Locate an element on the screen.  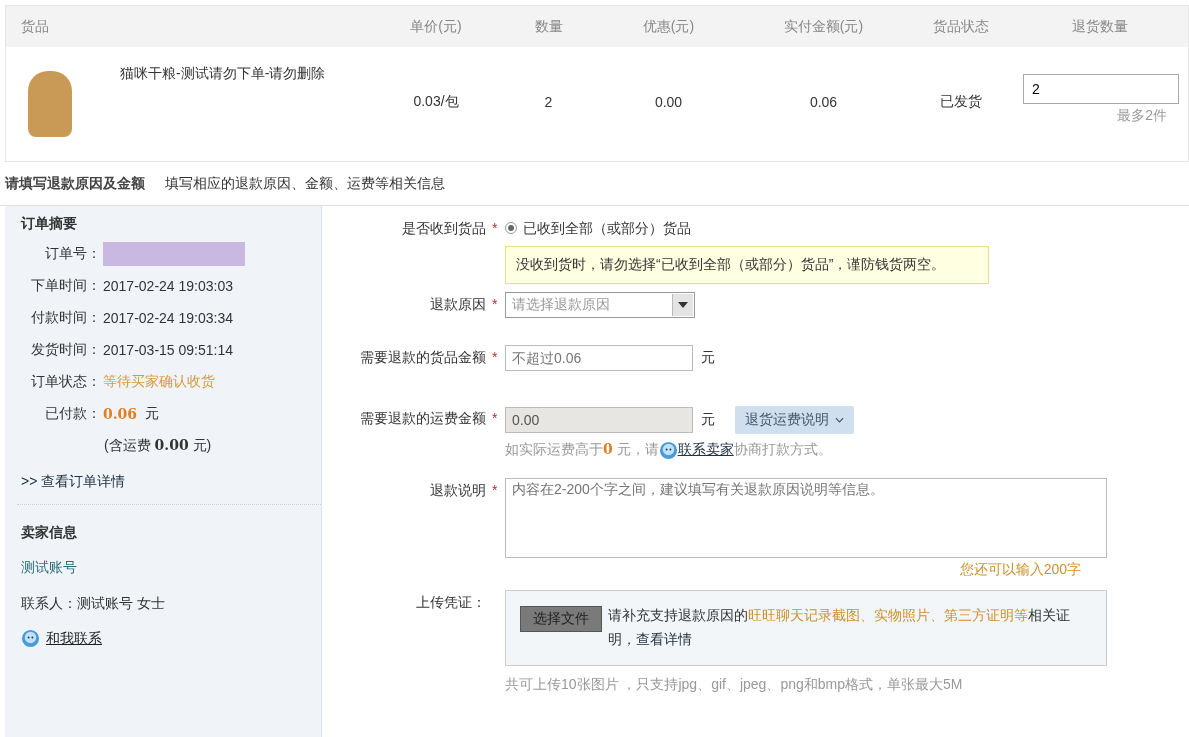
summary-label: 发货时间： is located at coordinates (65, 350).